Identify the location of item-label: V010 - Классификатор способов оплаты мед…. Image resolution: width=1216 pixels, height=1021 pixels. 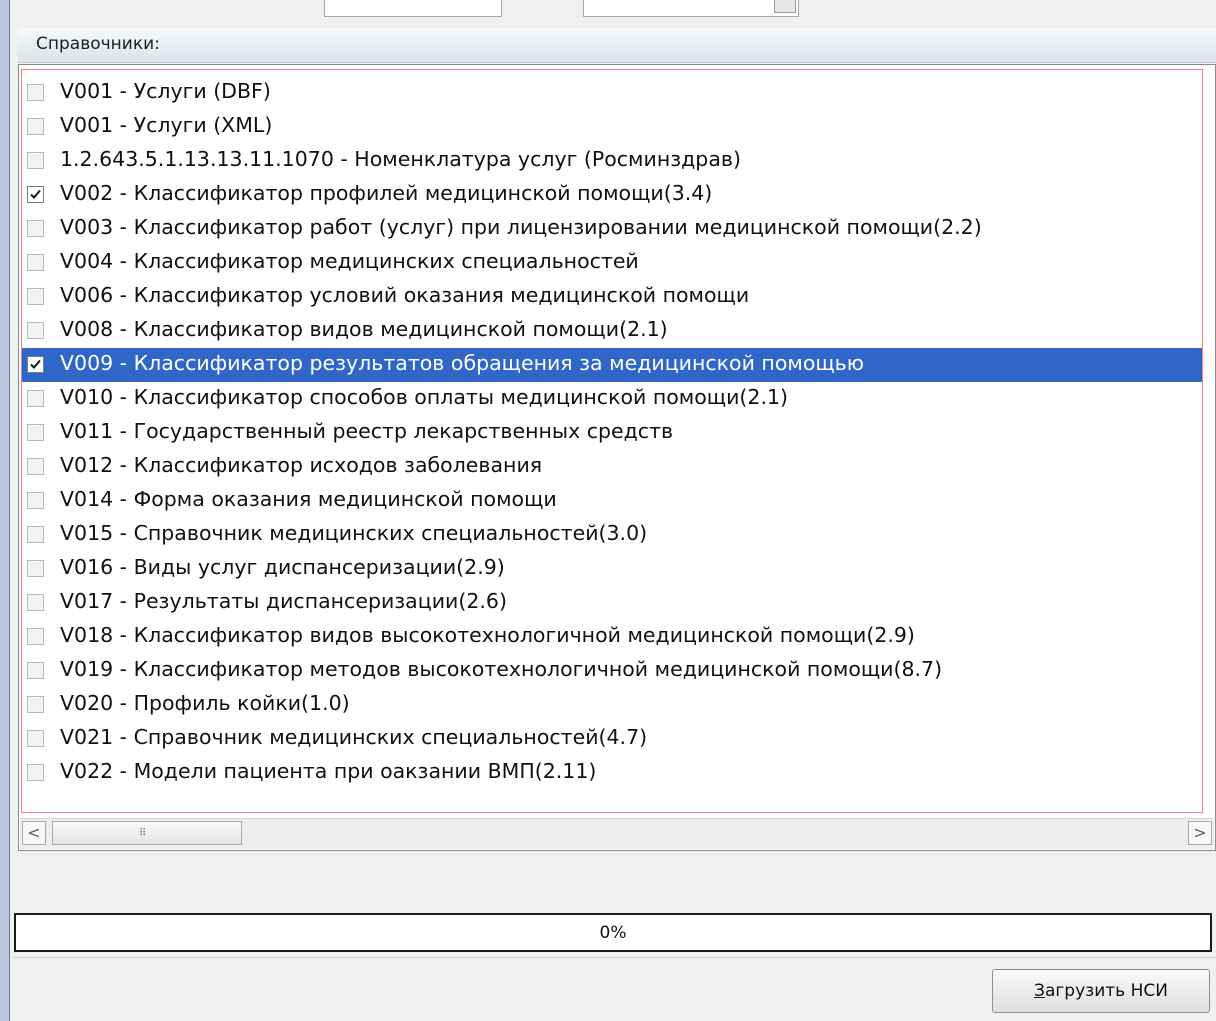
(424, 397).